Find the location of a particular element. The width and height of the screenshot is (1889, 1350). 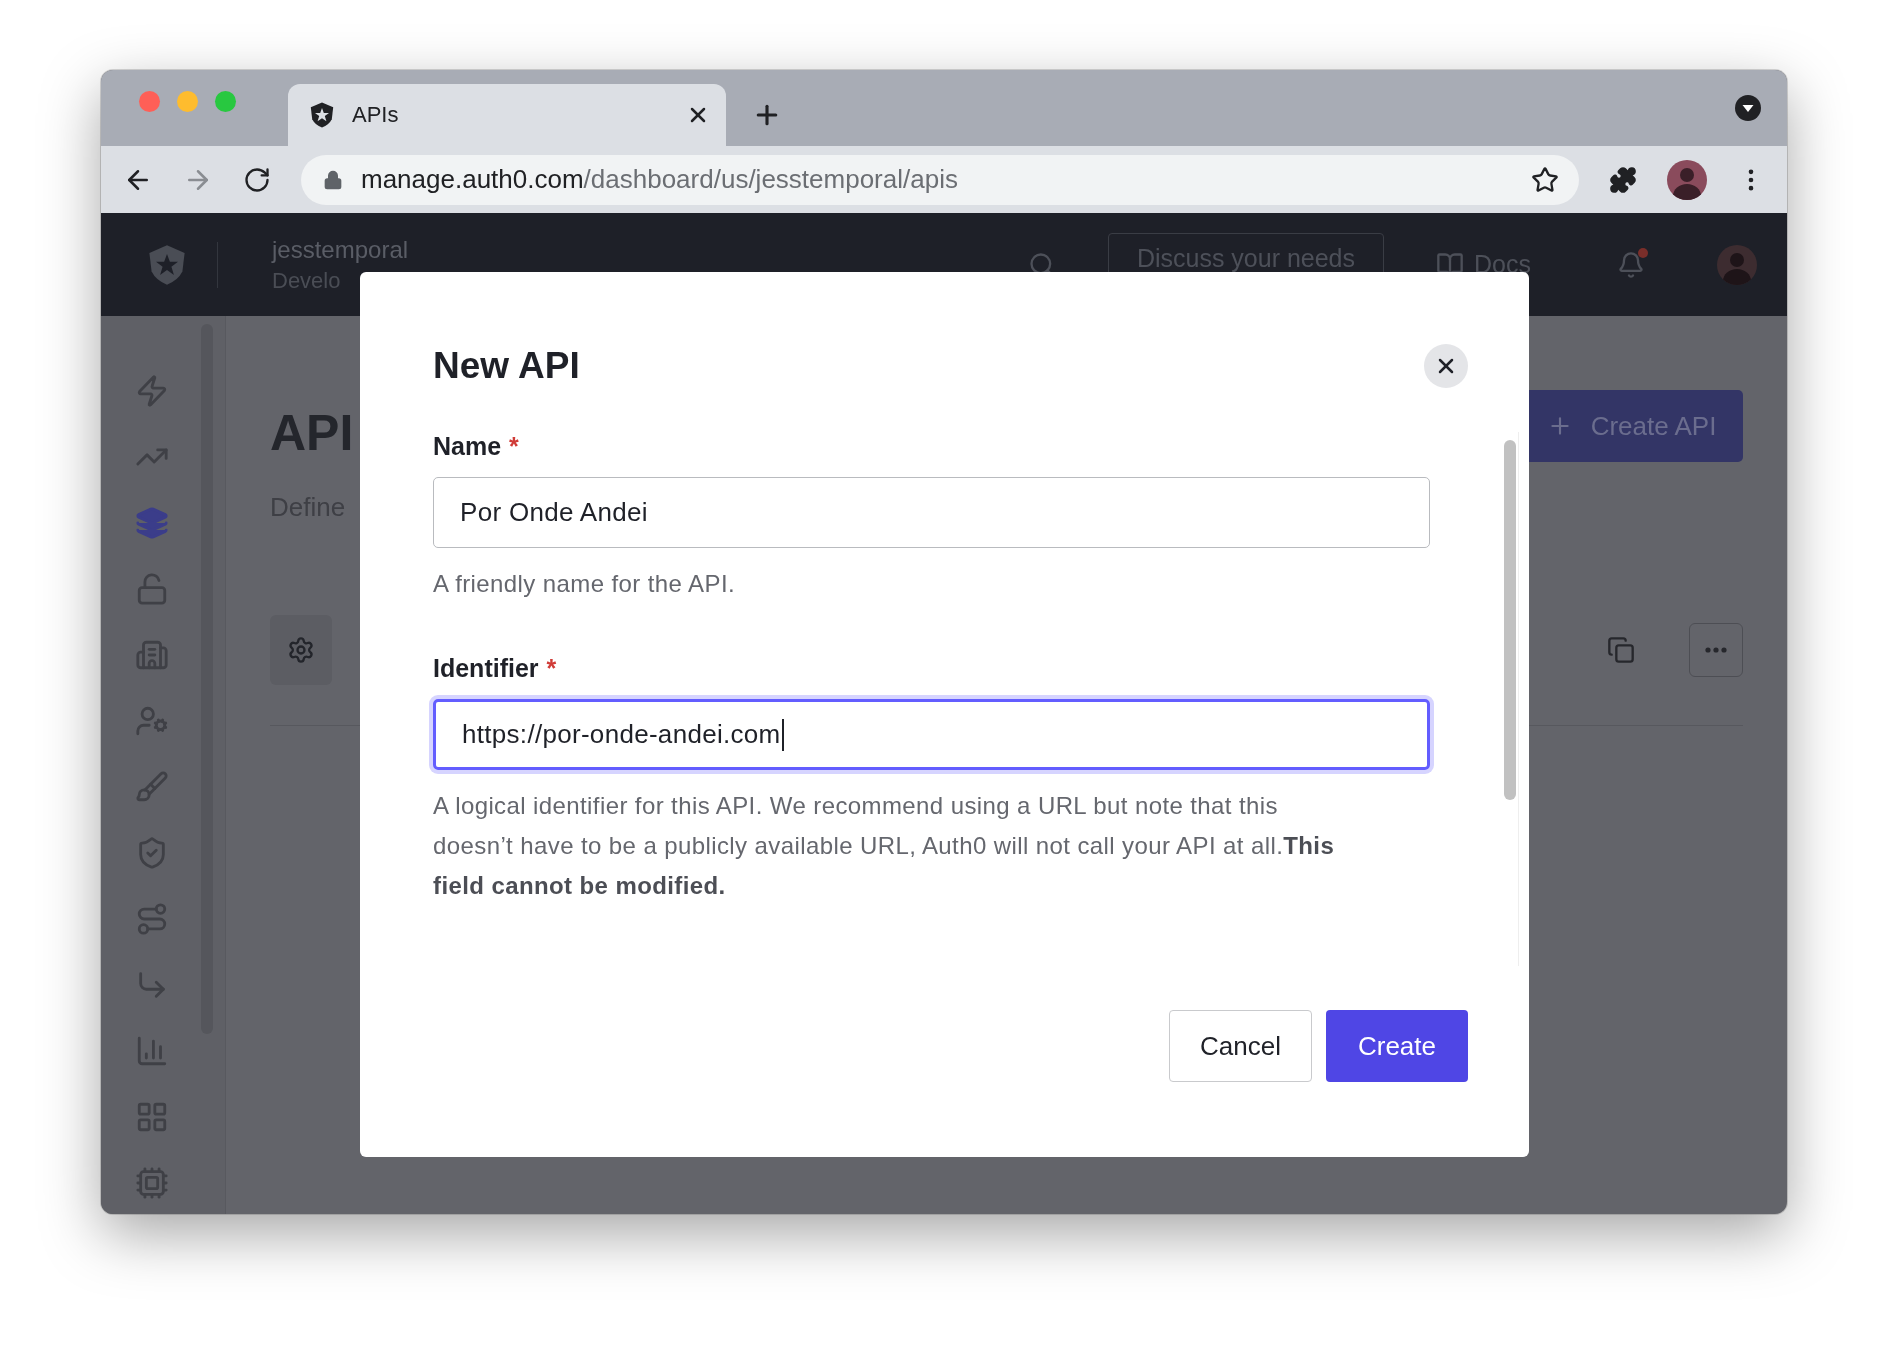

shield-star-icon is located at coordinates (322, 115).